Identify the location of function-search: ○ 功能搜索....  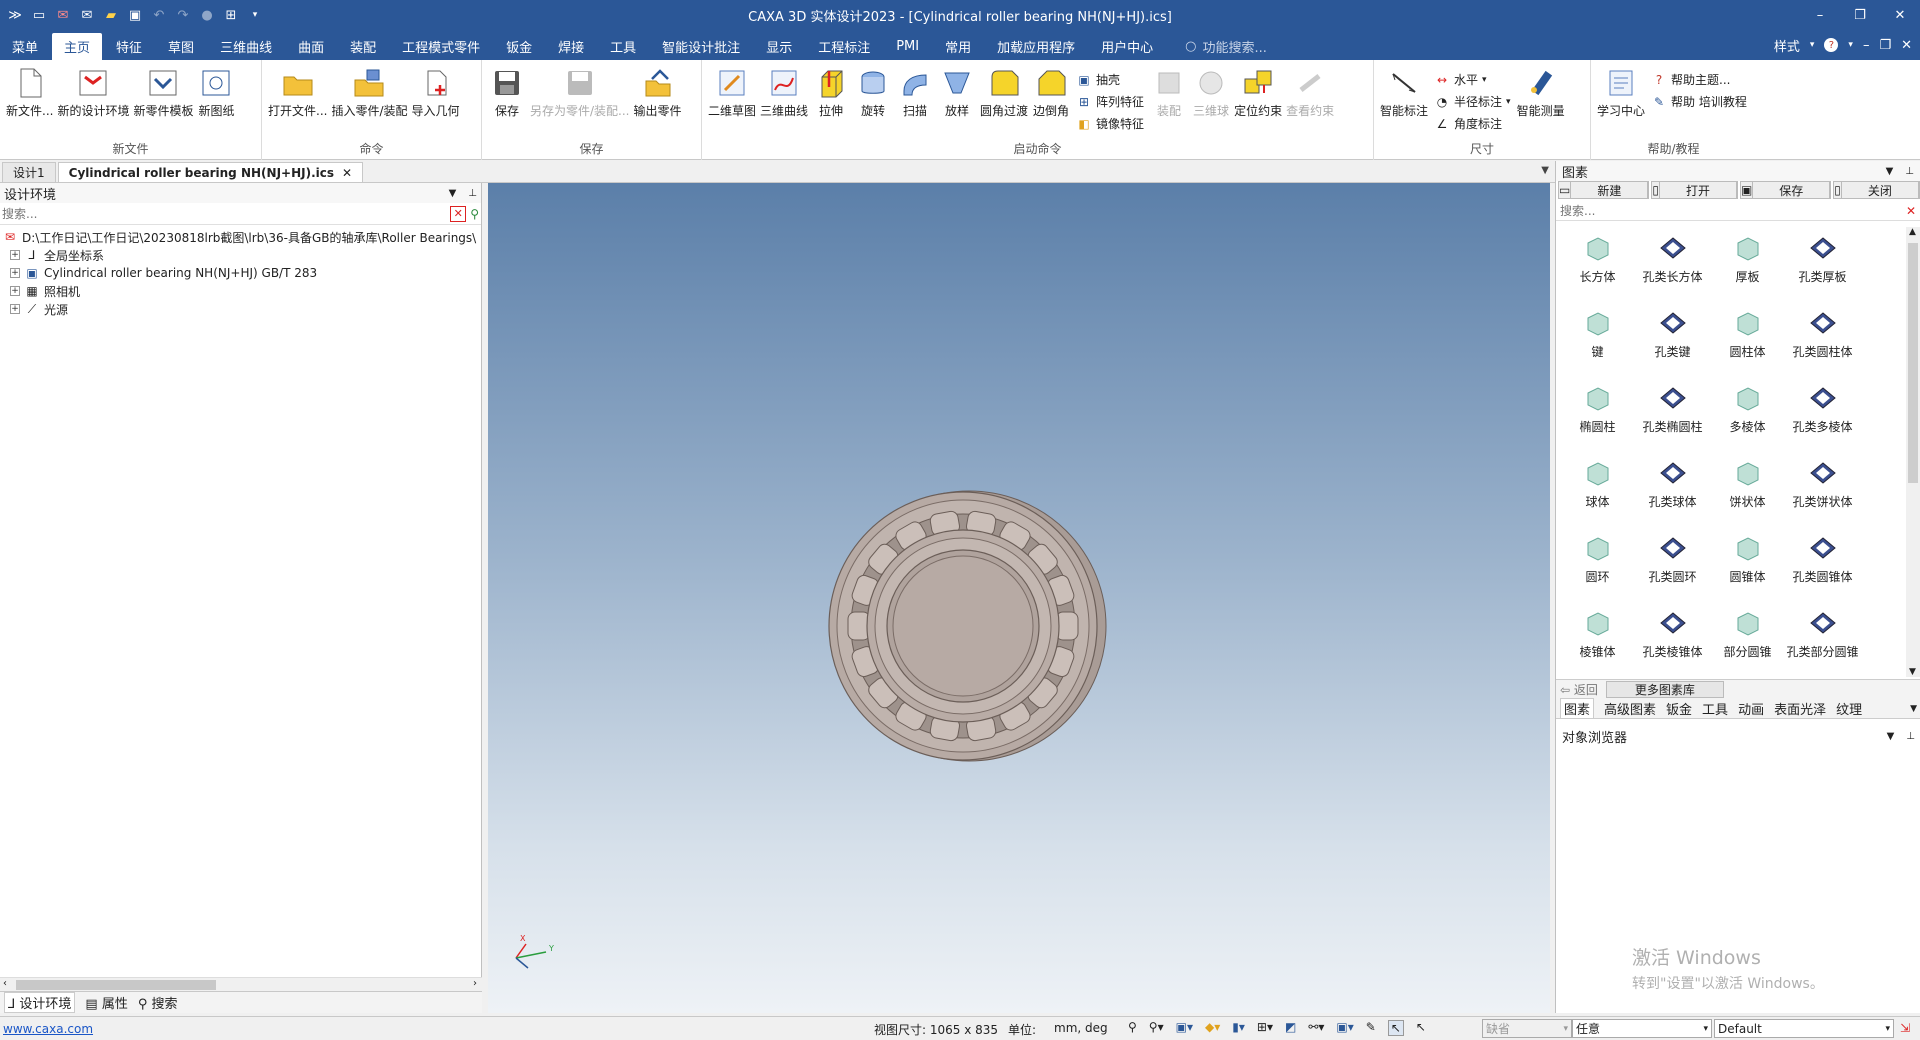
(1226, 46).